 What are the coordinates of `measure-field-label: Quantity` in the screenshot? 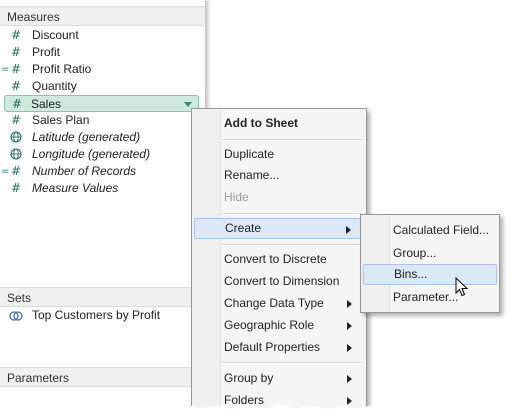 It's located at (54, 86).